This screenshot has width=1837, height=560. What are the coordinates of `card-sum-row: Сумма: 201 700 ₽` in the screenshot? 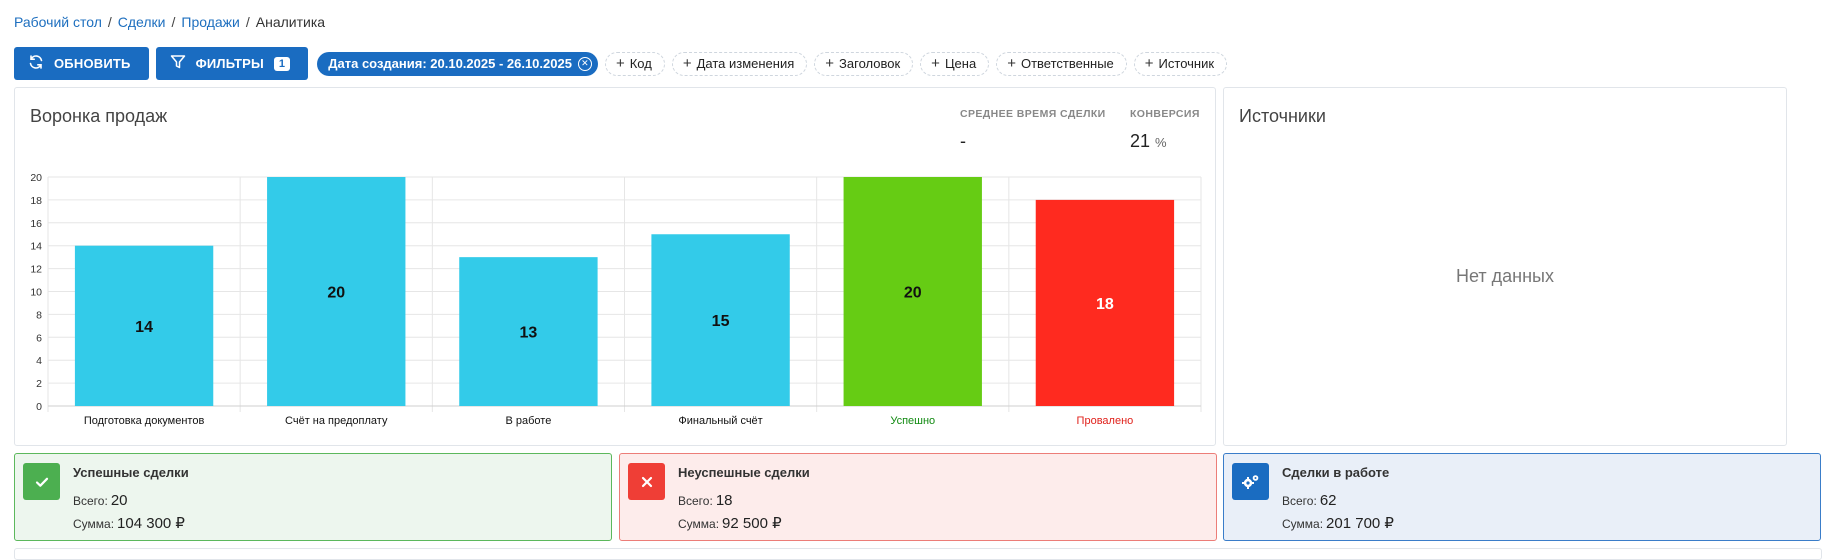 It's located at (1338, 523).